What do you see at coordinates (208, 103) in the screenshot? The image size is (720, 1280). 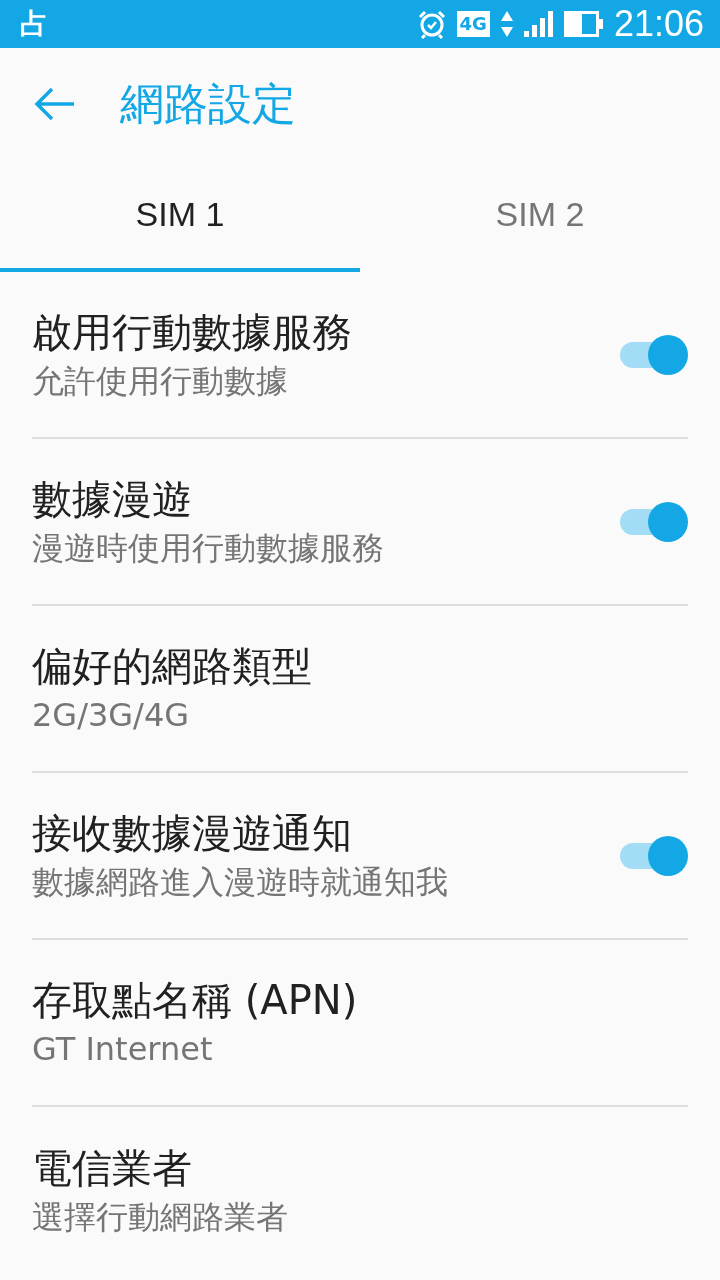 I see `page-title: 網路設定` at bounding box center [208, 103].